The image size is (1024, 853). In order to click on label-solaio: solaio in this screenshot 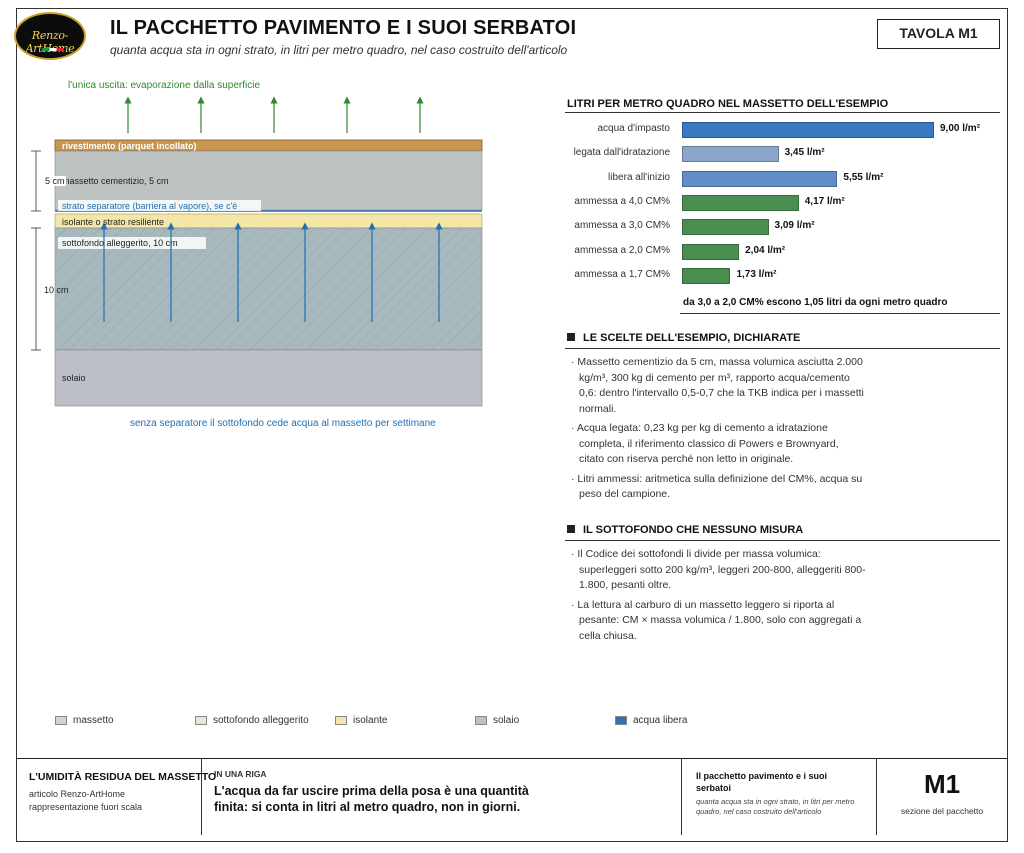, I will do `click(74, 378)`.